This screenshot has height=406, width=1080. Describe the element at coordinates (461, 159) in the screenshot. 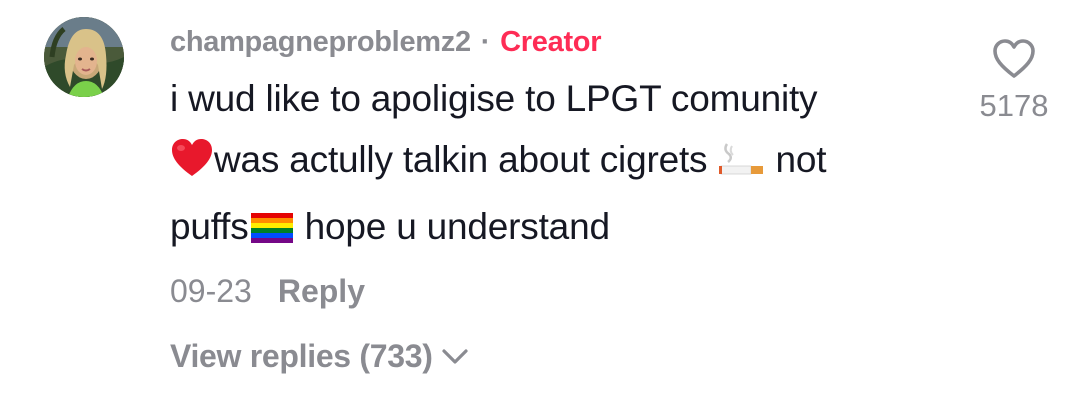

I see `comment-line-2-text: was actully talkin about cigrets` at that location.